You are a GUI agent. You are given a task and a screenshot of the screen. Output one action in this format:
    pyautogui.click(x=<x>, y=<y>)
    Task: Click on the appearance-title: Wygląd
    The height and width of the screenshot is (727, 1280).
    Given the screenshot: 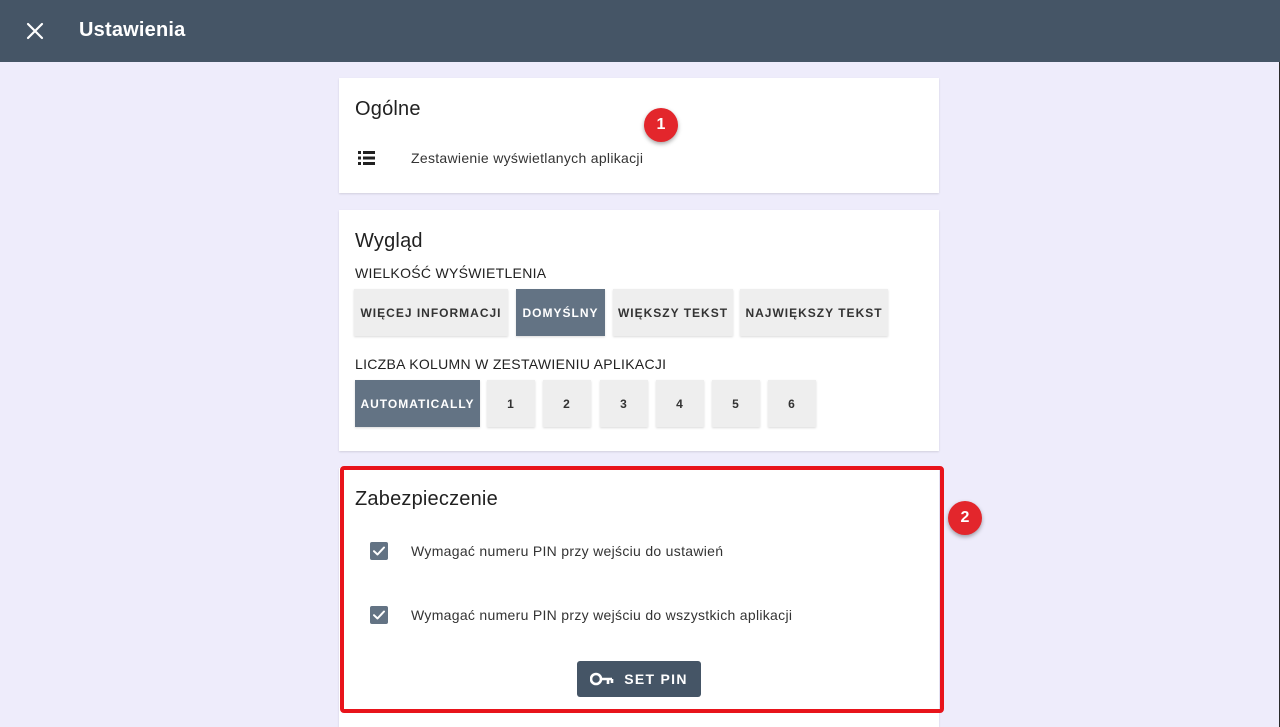 What is the action you would take?
    pyautogui.click(x=389, y=241)
    